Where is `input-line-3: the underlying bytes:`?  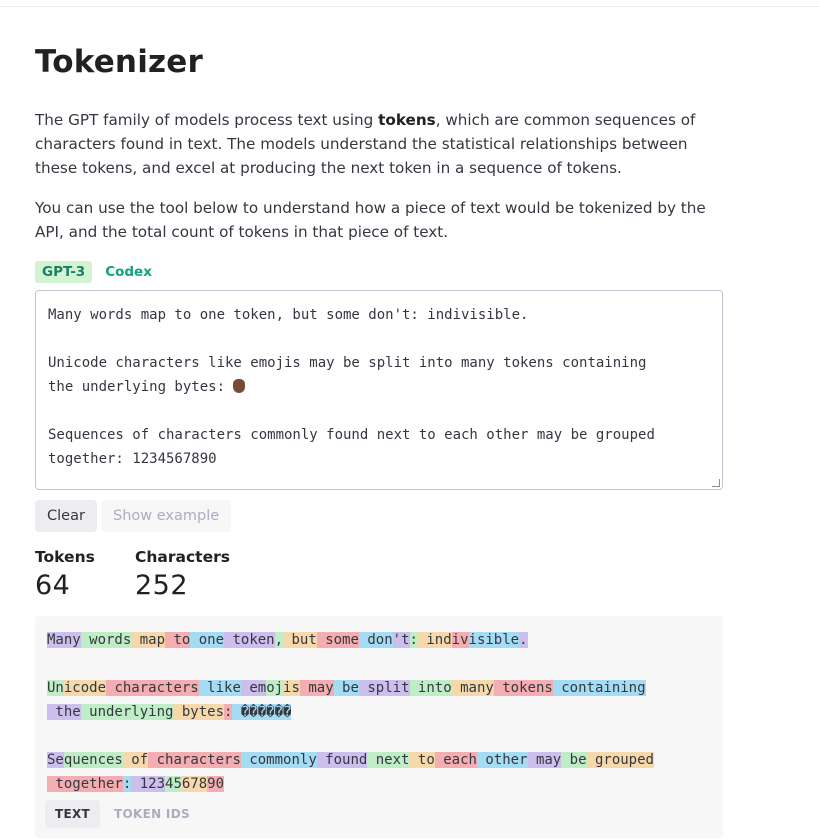 input-line-3: the underlying bytes: is located at coordinates (141, 387).